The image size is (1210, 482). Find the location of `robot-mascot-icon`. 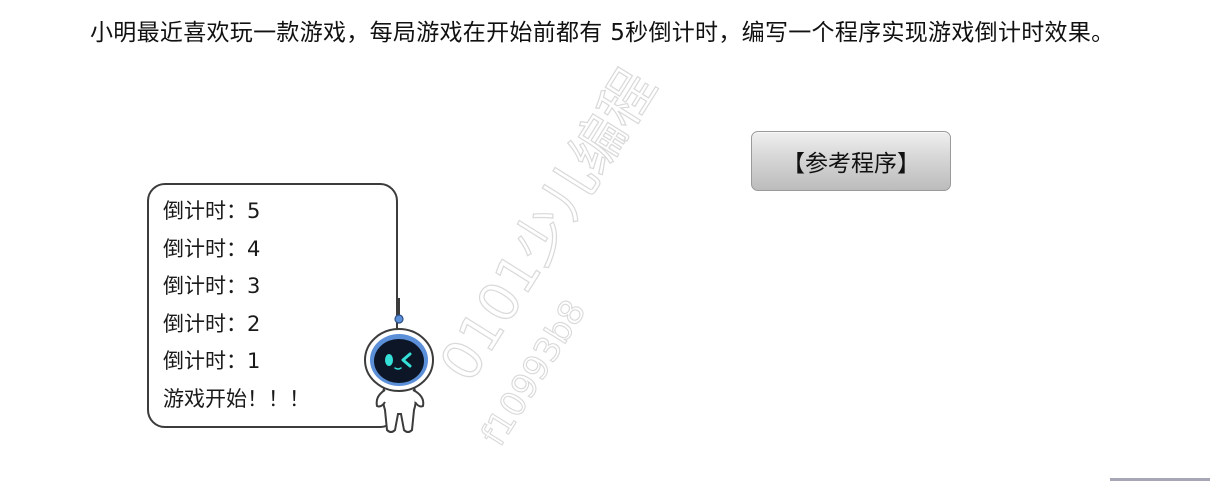

robot-mascot-icon is located at coordinates (399, 365).